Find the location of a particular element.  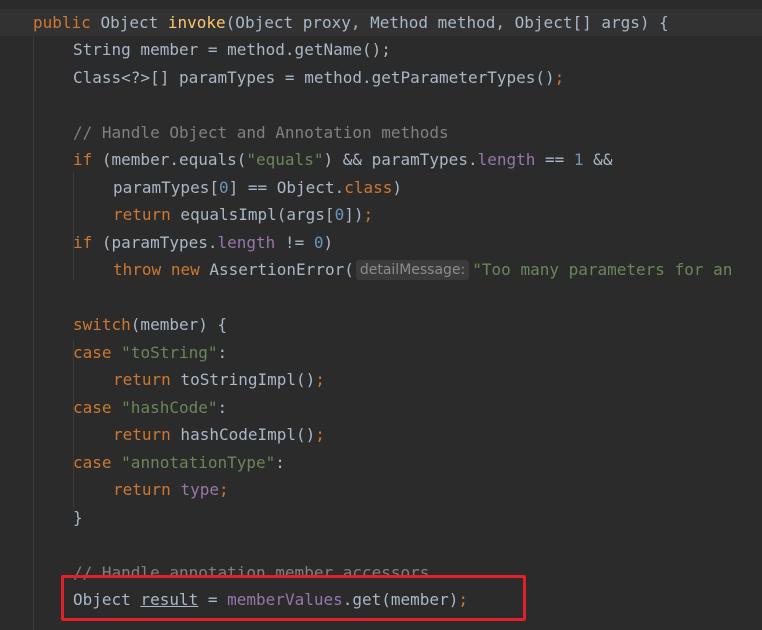

string-literal: "Too many parameters for an is located at coordinates (602, 269).